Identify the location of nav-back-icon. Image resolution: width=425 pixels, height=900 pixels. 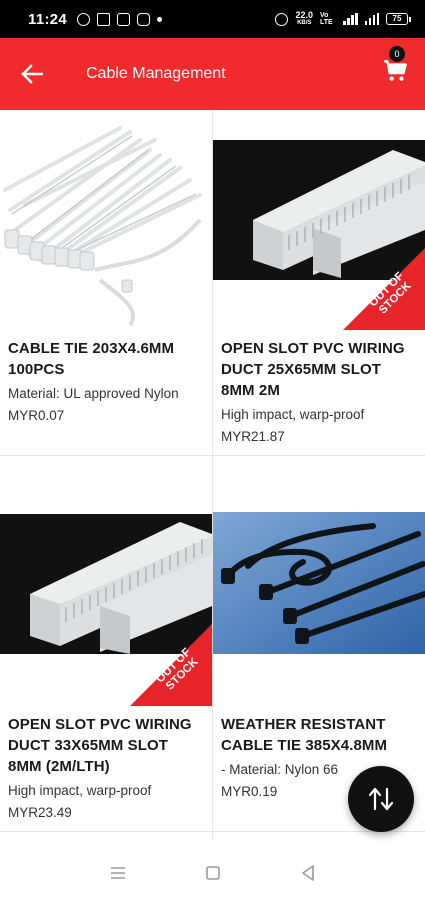
(307, 873).